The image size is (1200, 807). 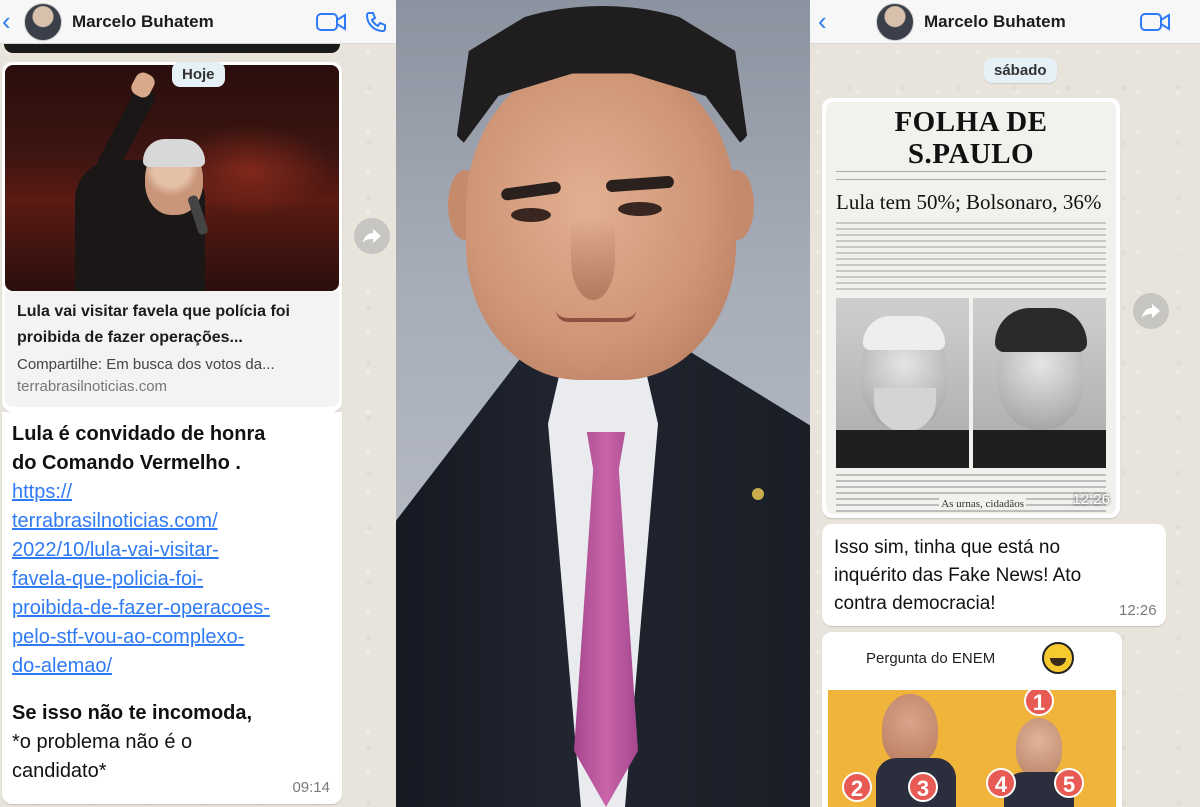 I want to click on message-url-line: pelo-stf-vou-ao-complexo-, so click(x=172, y=637).